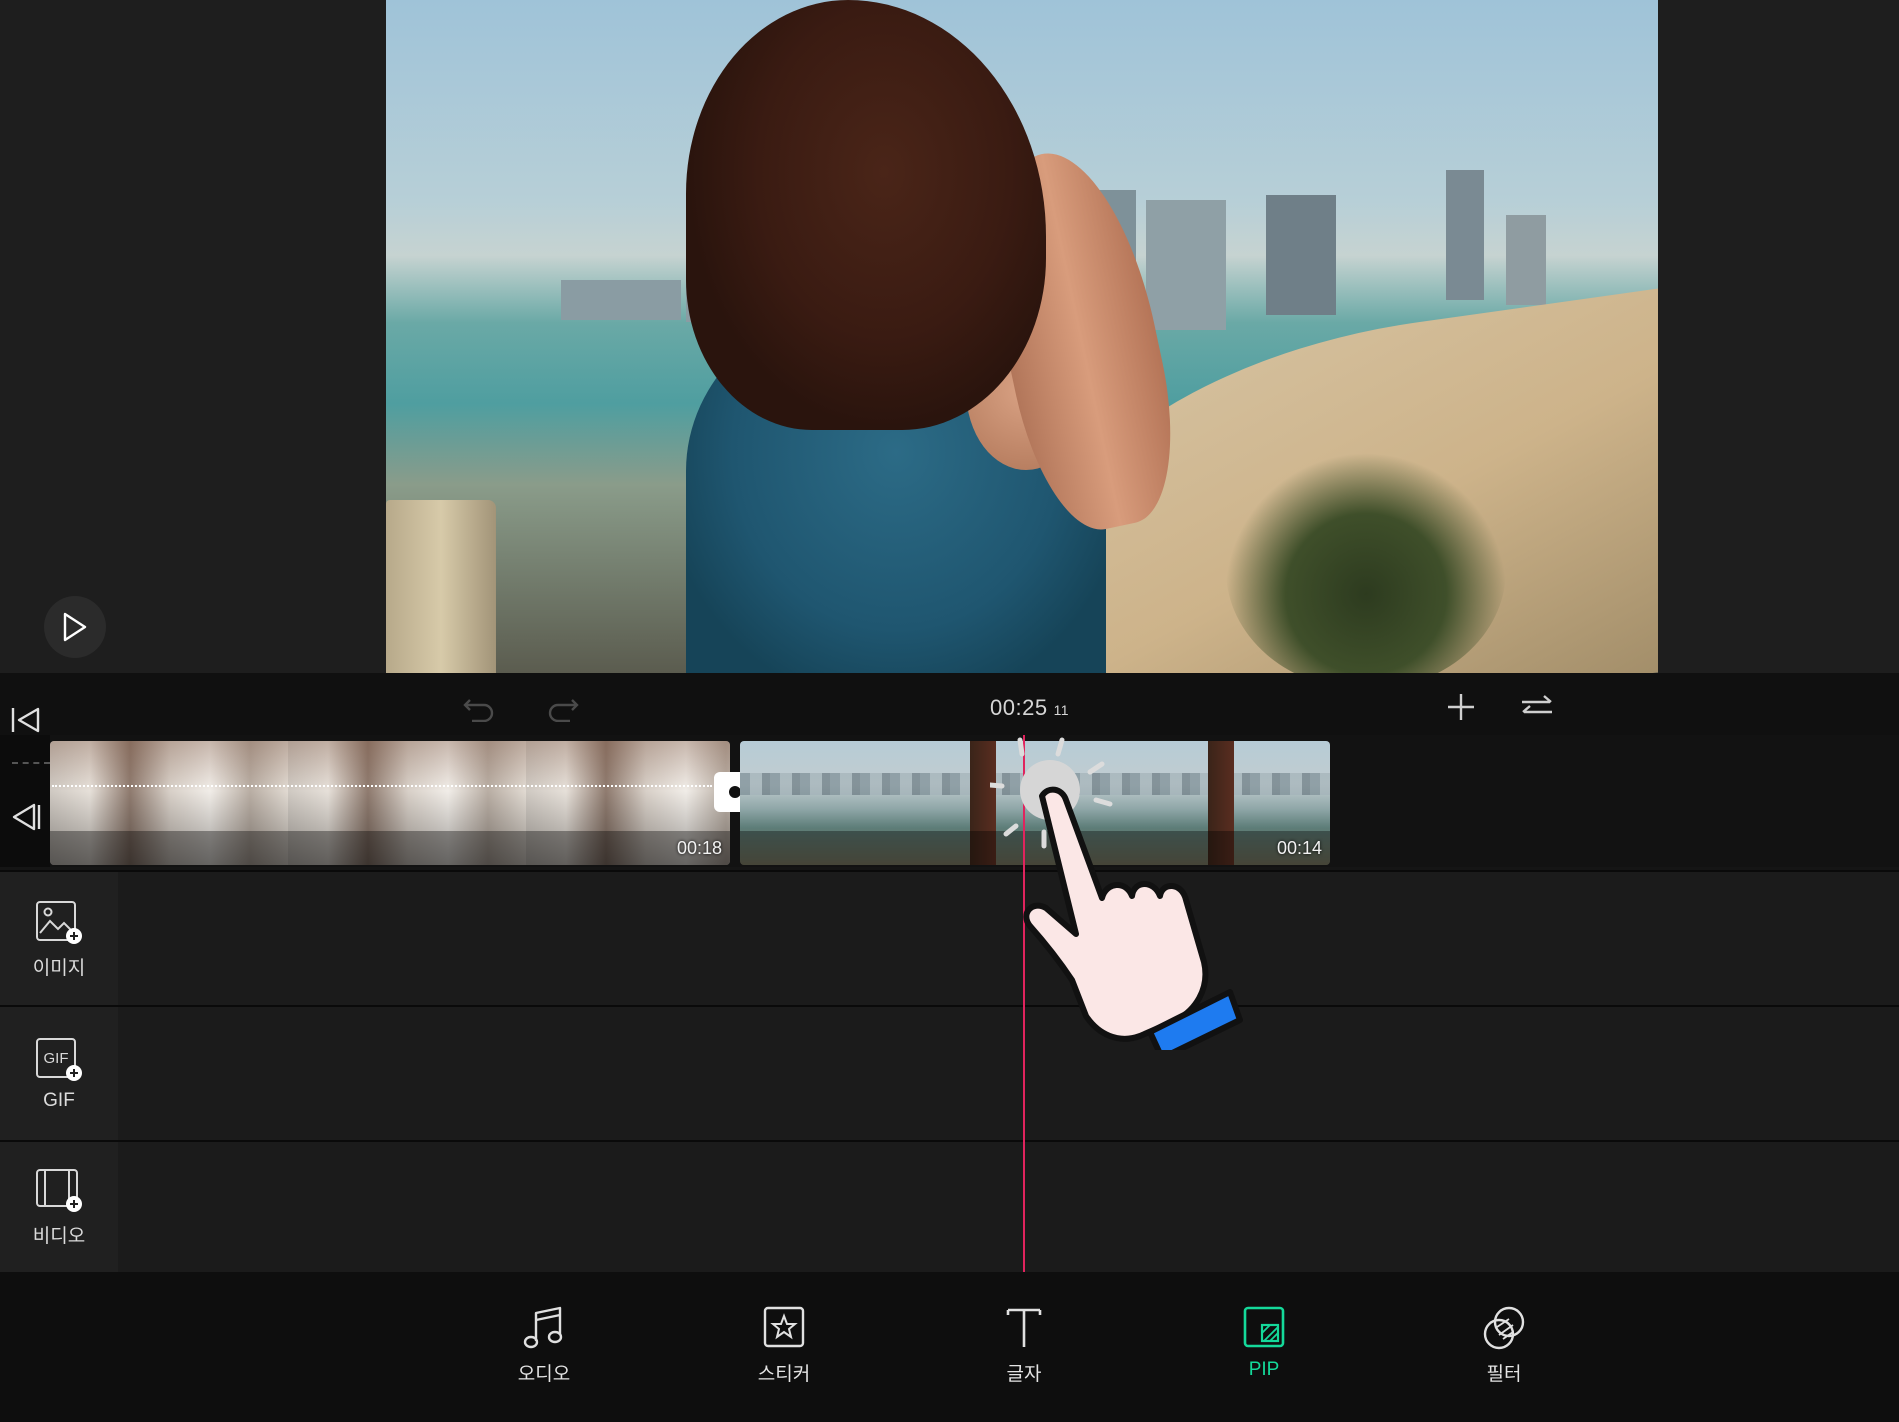 The image size is (1899, 1422). Describe the element at coordinates (949, 938) in the screenshot. I see `image-track: 이미지` at that location.